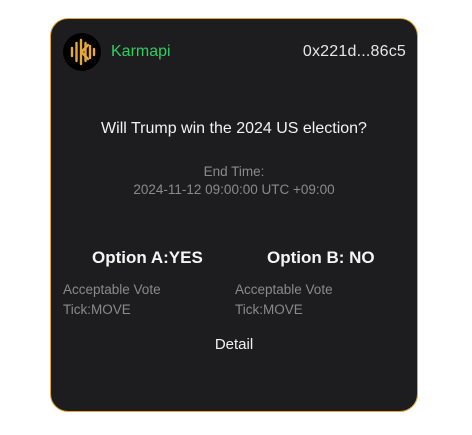 This screenshot has height=435, width=472. What do you see at coordinates (141, 51) in the screenshot?
I see `brand-name: Karmapi` at bounding box center [141, 51].